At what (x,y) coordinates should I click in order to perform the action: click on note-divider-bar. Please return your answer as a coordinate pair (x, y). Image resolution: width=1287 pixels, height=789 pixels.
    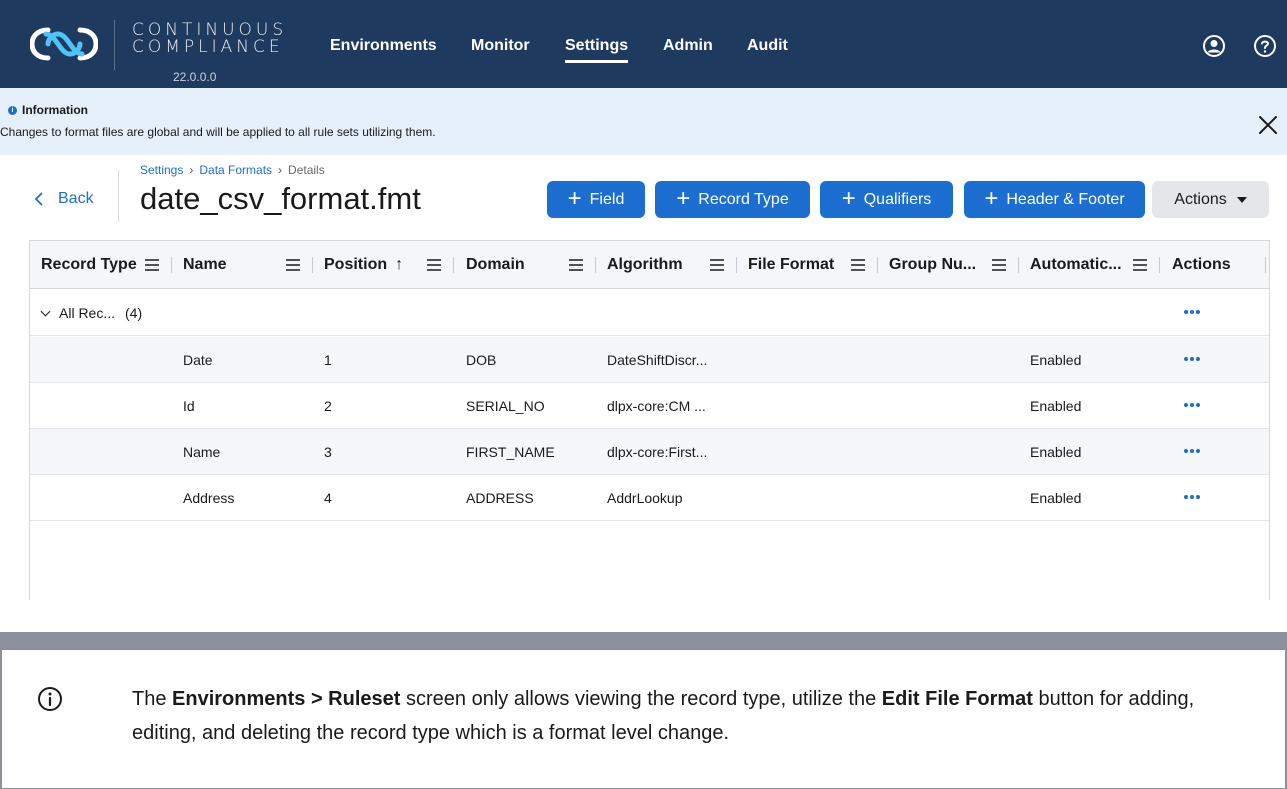
    Looking at the image, I should click on (643, 641).